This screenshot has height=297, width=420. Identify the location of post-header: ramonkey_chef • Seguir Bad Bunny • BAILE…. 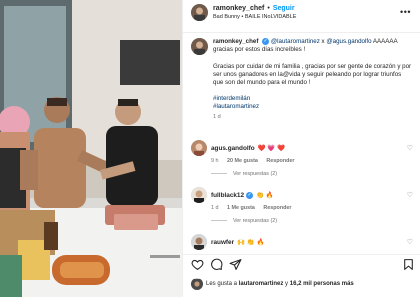
(303, 16).